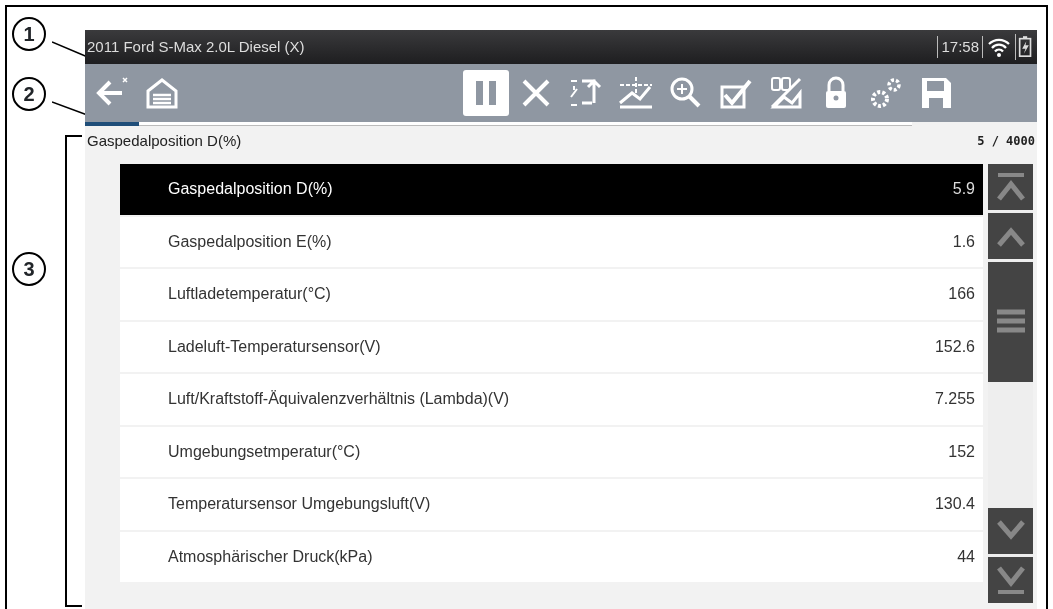  What do you see at coordinates (164, 141) in the screenshot?
I see `selected-parameter-title: Gaspedalposition D(%)` at bounding box center [164, 141].